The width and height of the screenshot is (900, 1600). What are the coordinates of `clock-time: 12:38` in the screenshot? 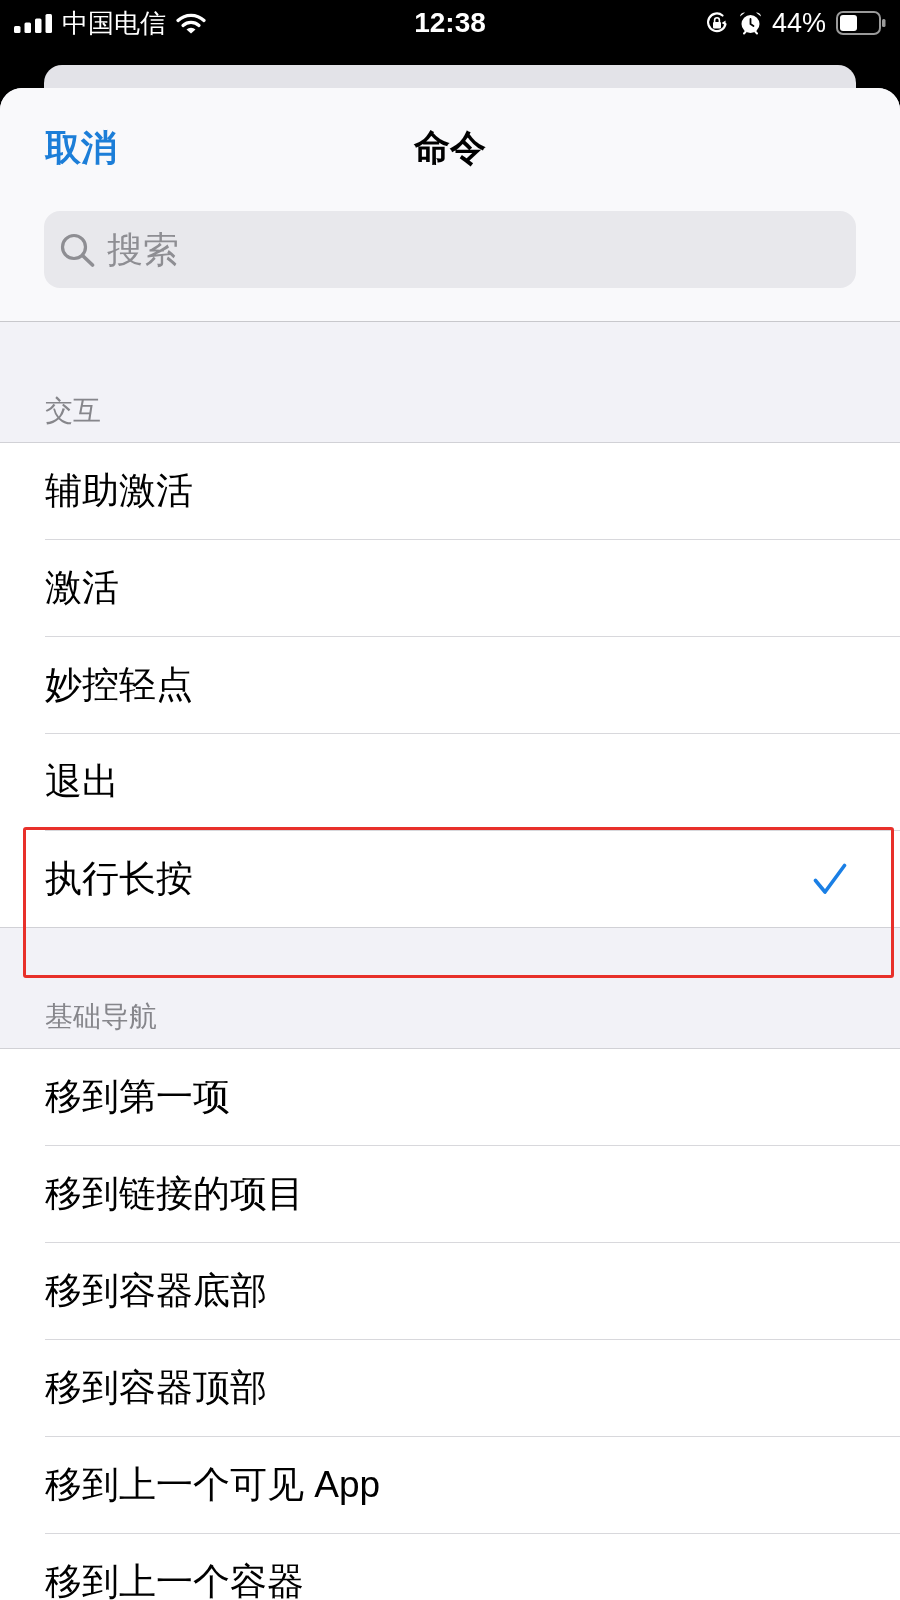 It's located at (450, 23).